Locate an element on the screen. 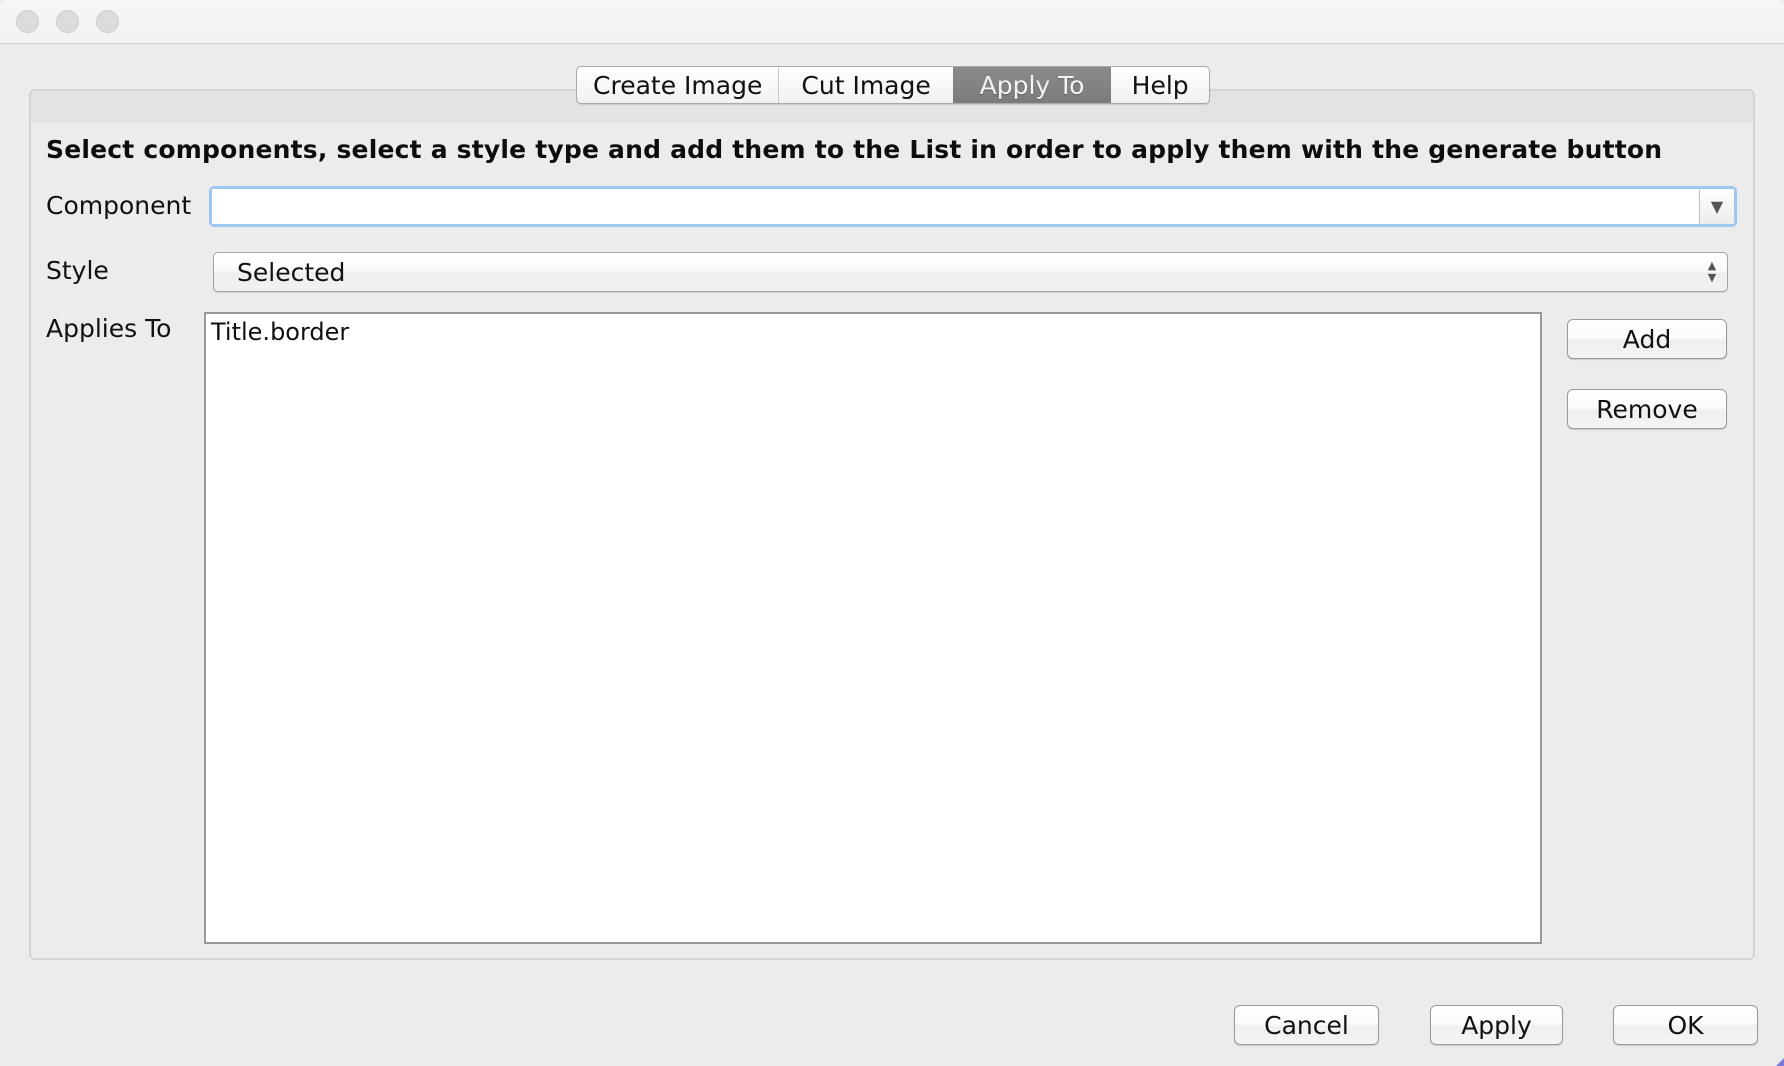 This screenshot has width=1784, height=1066. tab-create-image: Create Image is located at coordinates (678, 85).